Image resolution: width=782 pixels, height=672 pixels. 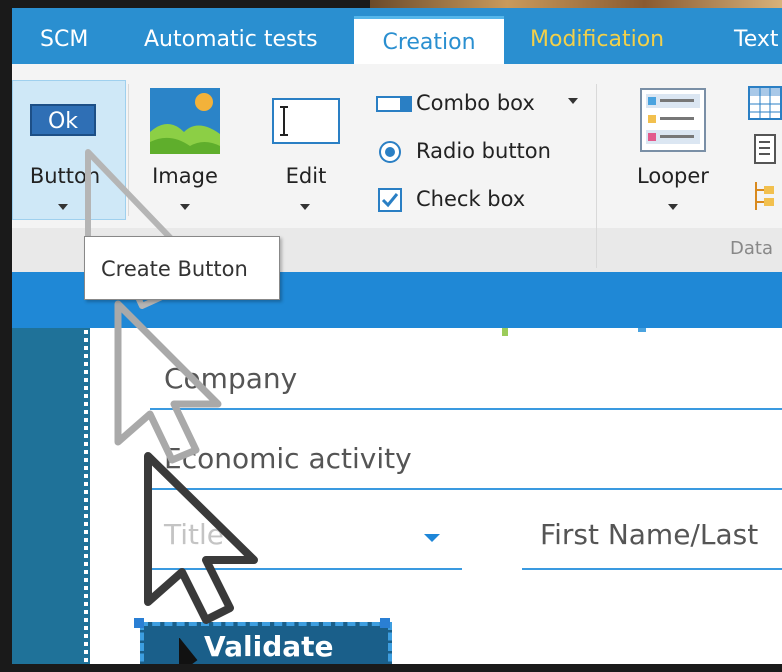 I want to click on looper-label: Looper, so click(x=673, y=176).